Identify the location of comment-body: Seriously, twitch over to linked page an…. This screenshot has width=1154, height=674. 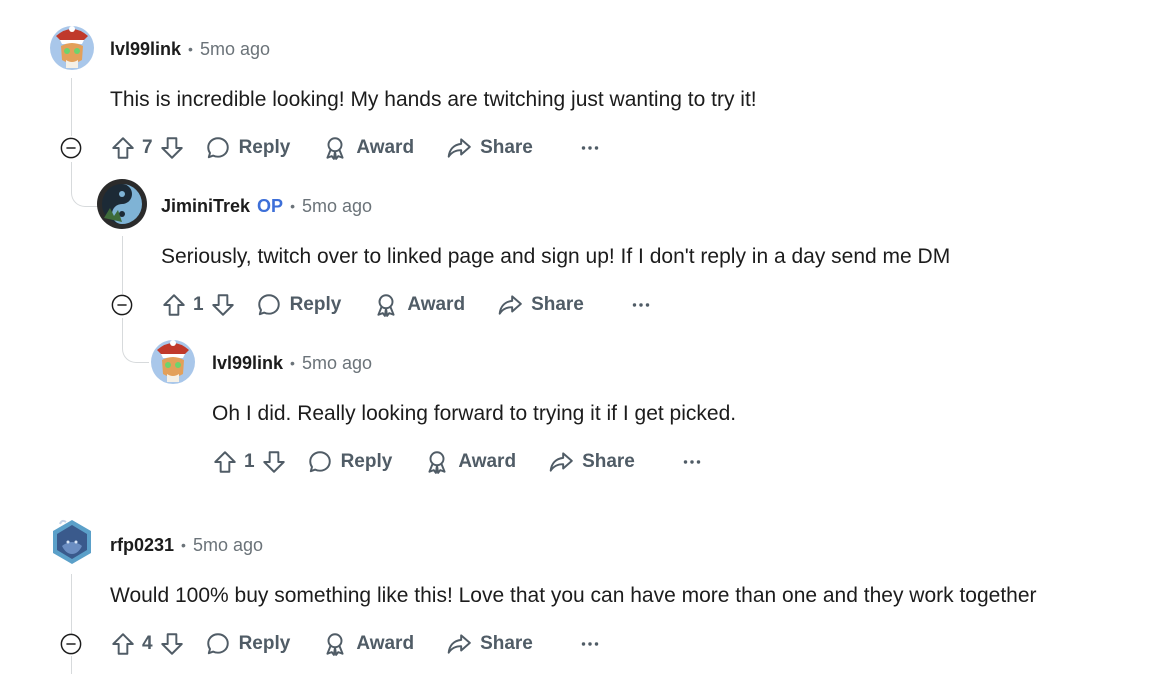
(556, 256).